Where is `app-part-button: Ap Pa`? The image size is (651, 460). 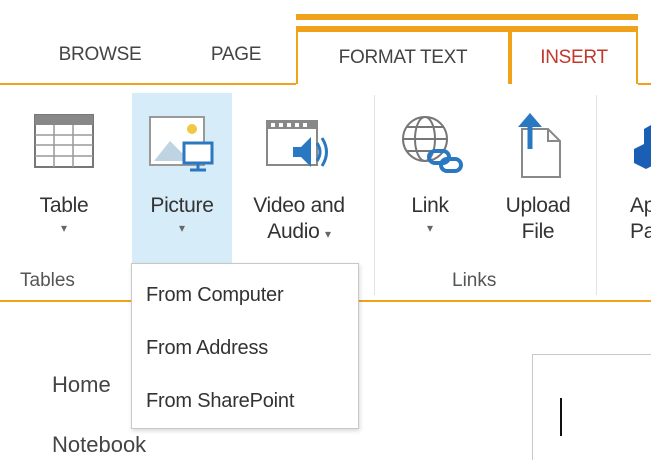 app-part-button: Ap Pa is located at coordinates (631, 178).